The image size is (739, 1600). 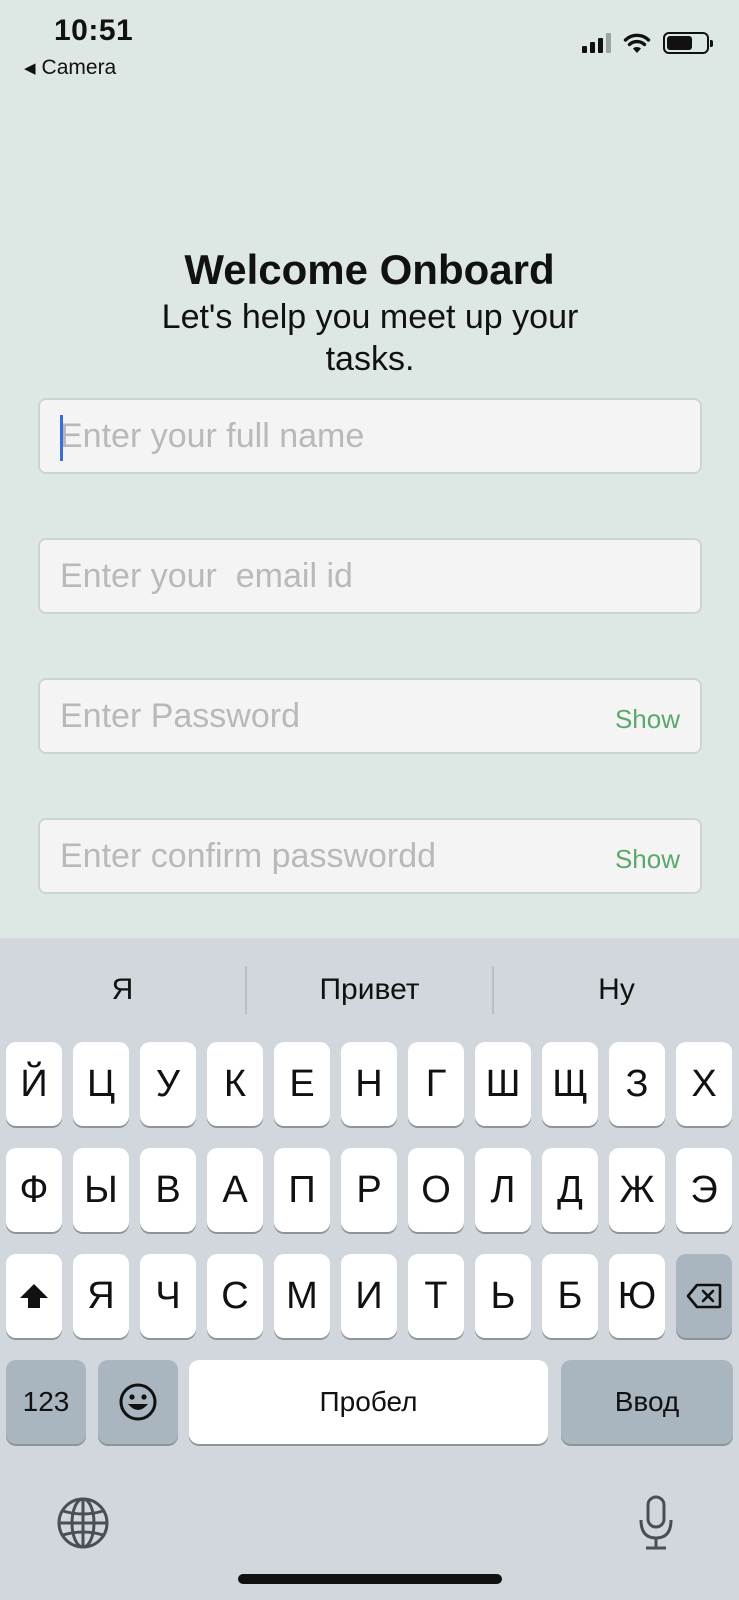 I want to click on email-field, so click(x=370, y=576).